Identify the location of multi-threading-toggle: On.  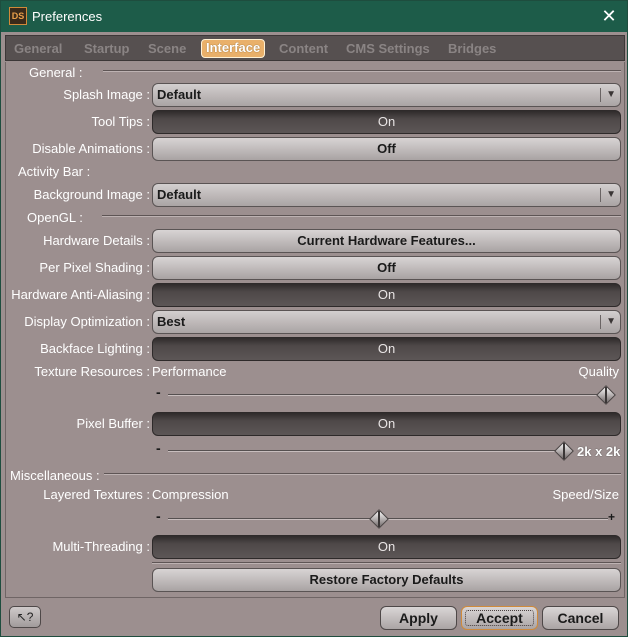
(386, 547).